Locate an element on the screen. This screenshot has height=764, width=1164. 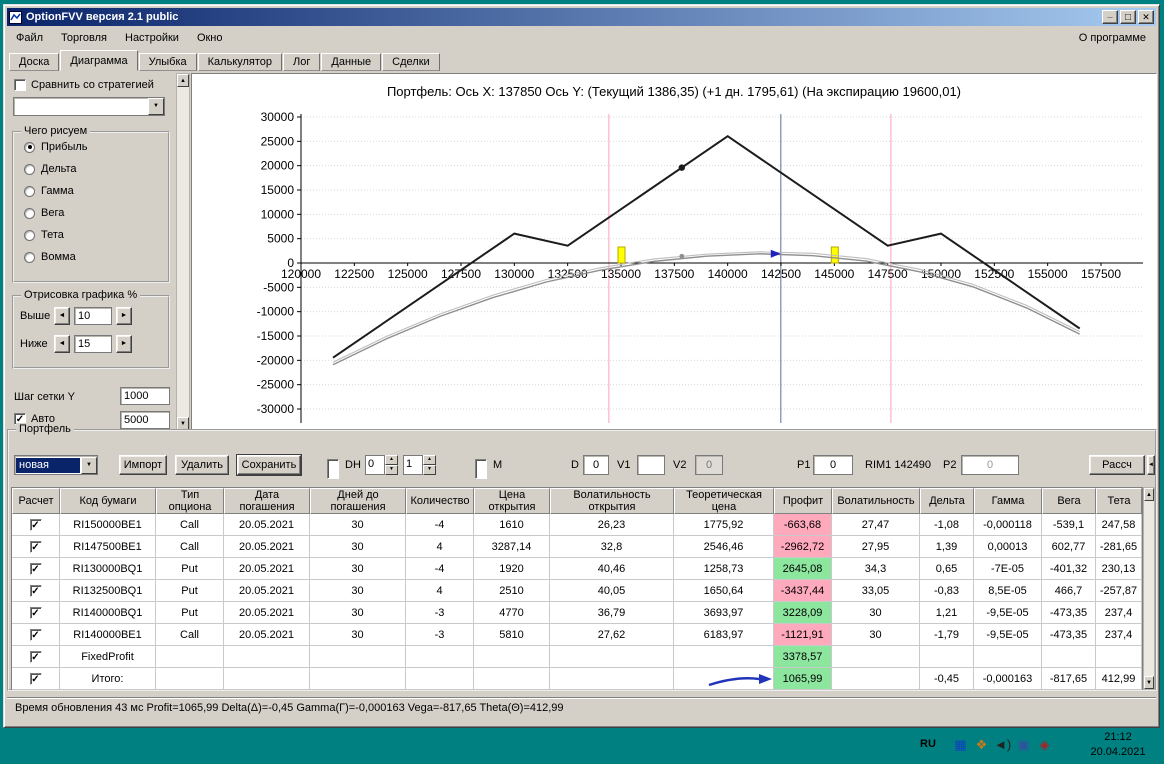
compare-strategy-row: Сравнить со стратегией is located at coordinates (84, 85).